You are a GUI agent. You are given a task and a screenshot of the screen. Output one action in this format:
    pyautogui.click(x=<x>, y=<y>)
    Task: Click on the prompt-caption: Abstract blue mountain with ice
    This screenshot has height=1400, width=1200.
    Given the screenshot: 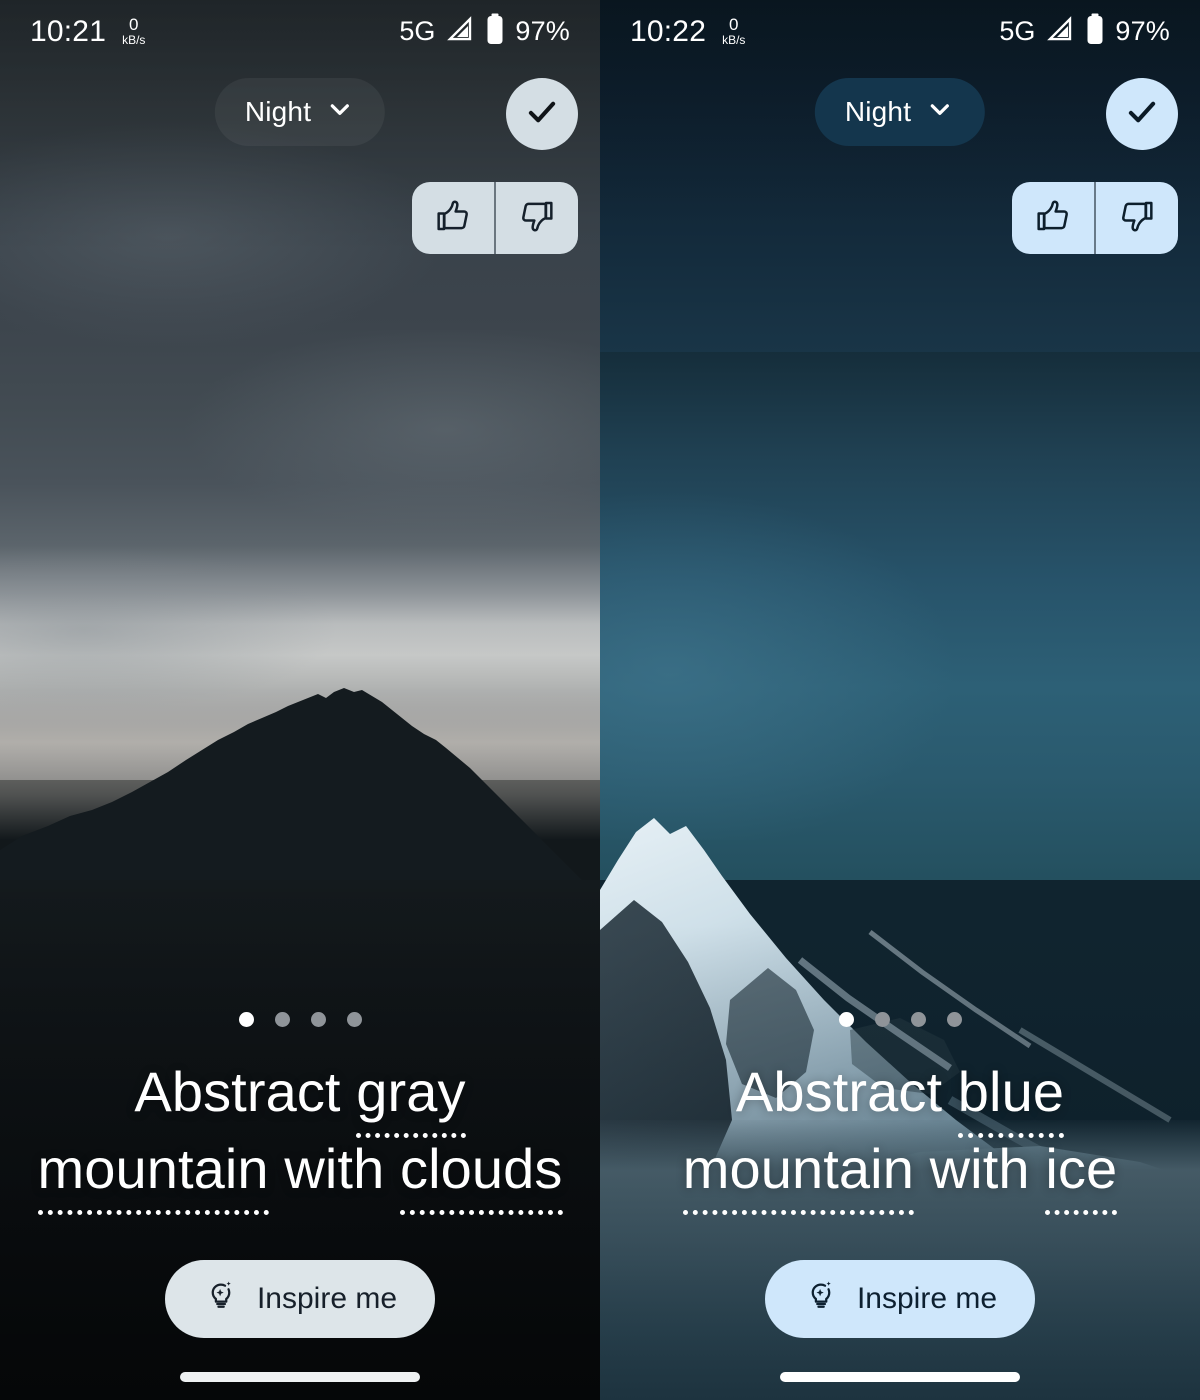 What is the action you would take?
    pyautogui.click(x=900, y=1134)
    